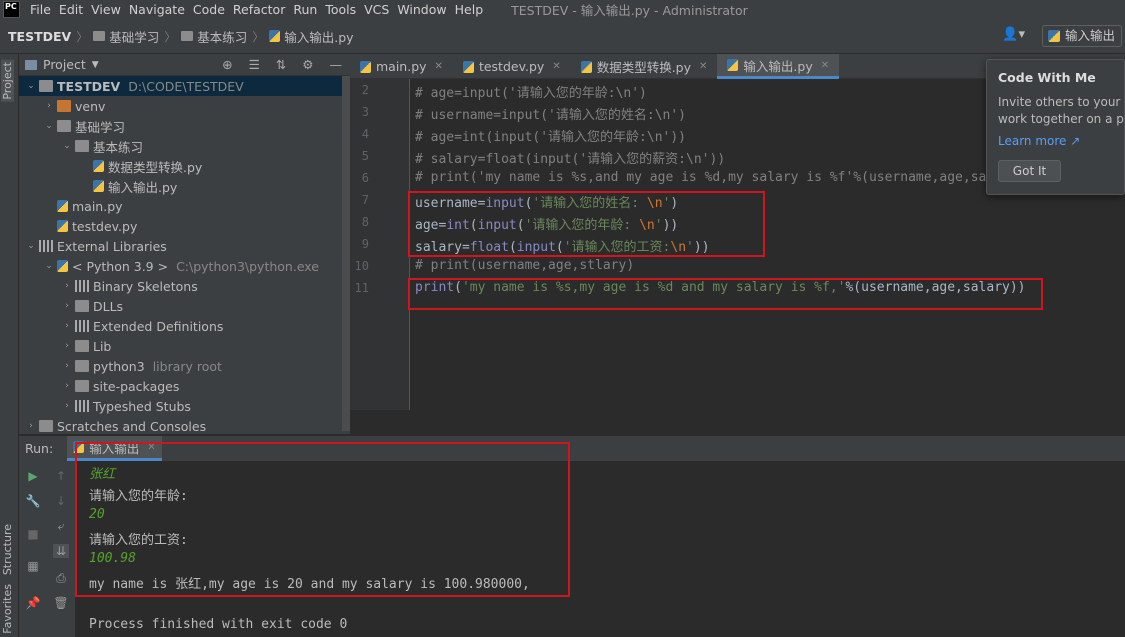  I want to click on editor-tab: 数据类型转换.py ✕, so click(644, 66).